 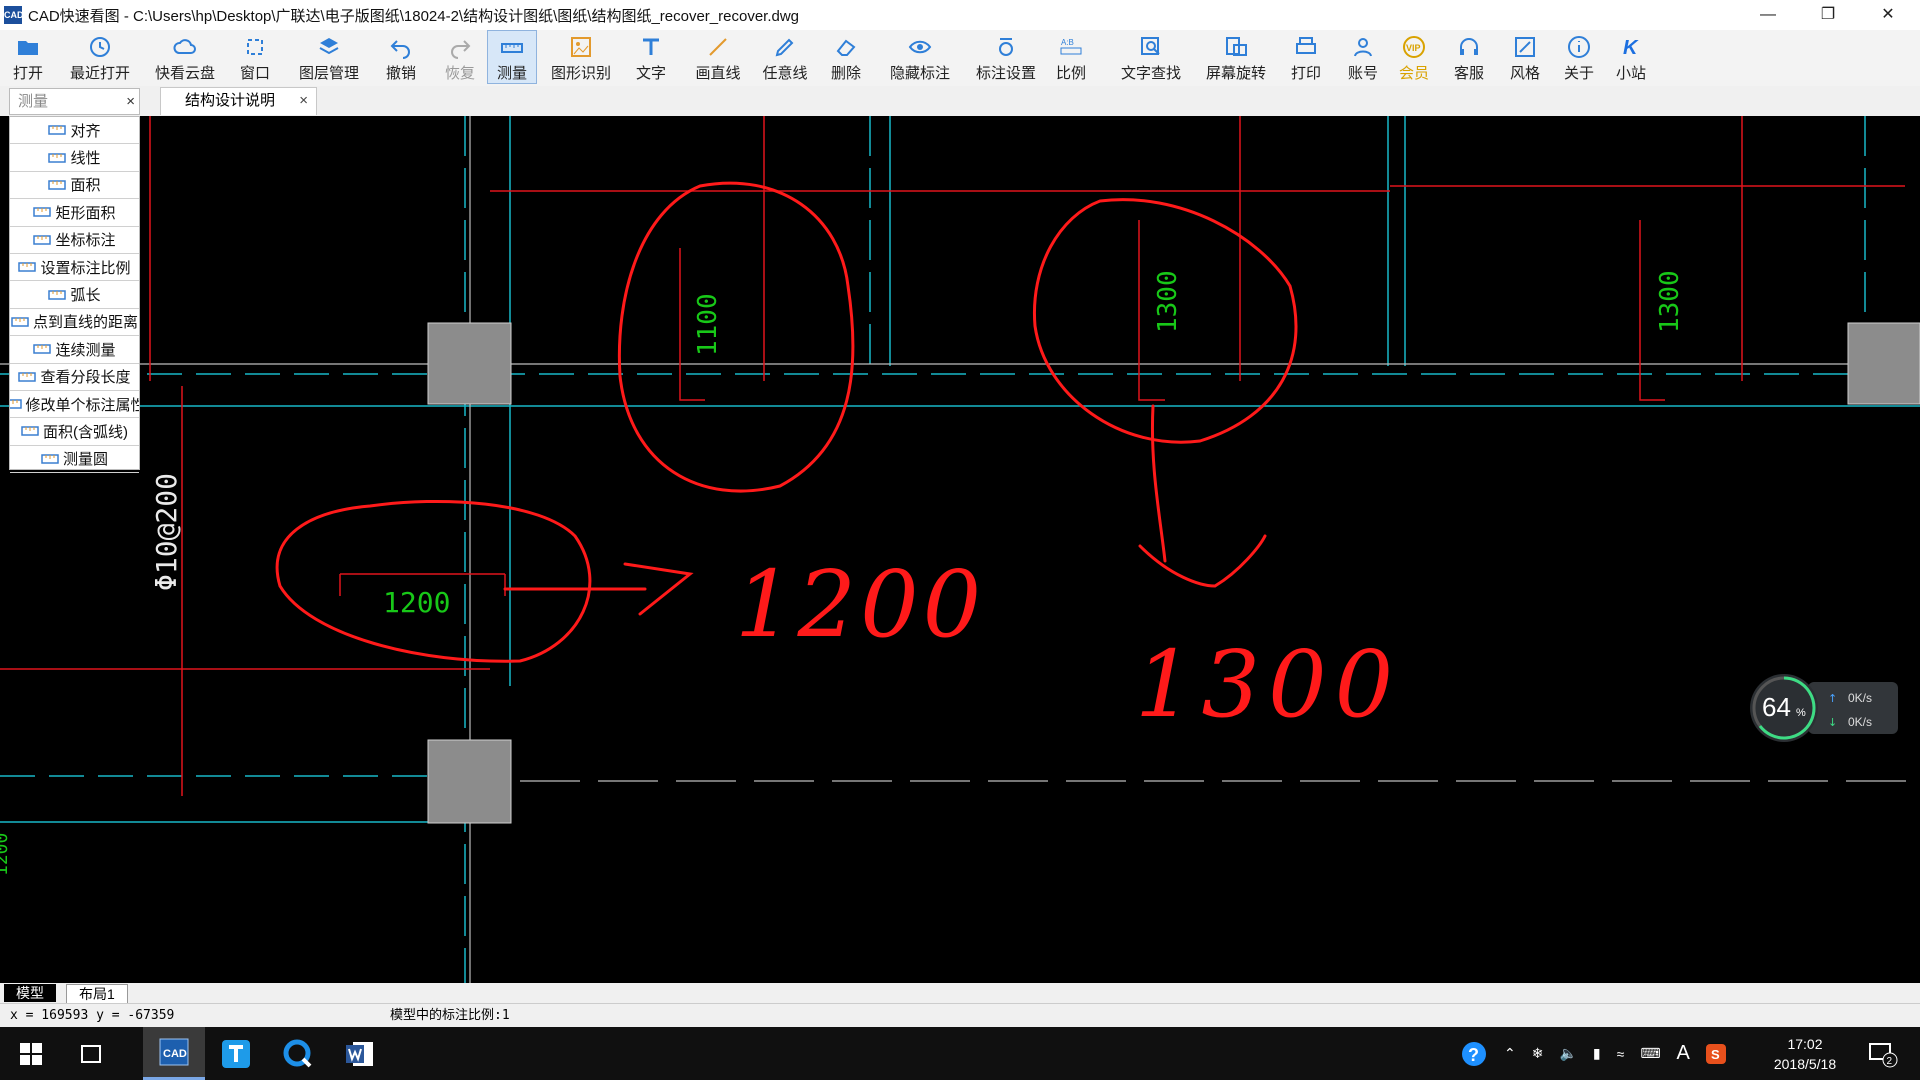 I want to click on measure-menu-item-1: 线性, so click(x=74, y=158).